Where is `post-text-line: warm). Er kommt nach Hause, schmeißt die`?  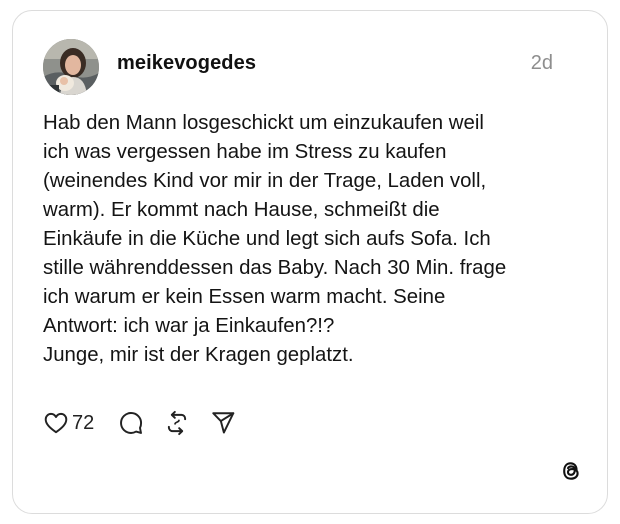
post-text-line: warm). Er kommt nach Hause, schmeißt die is located at coordinates (241, 210).